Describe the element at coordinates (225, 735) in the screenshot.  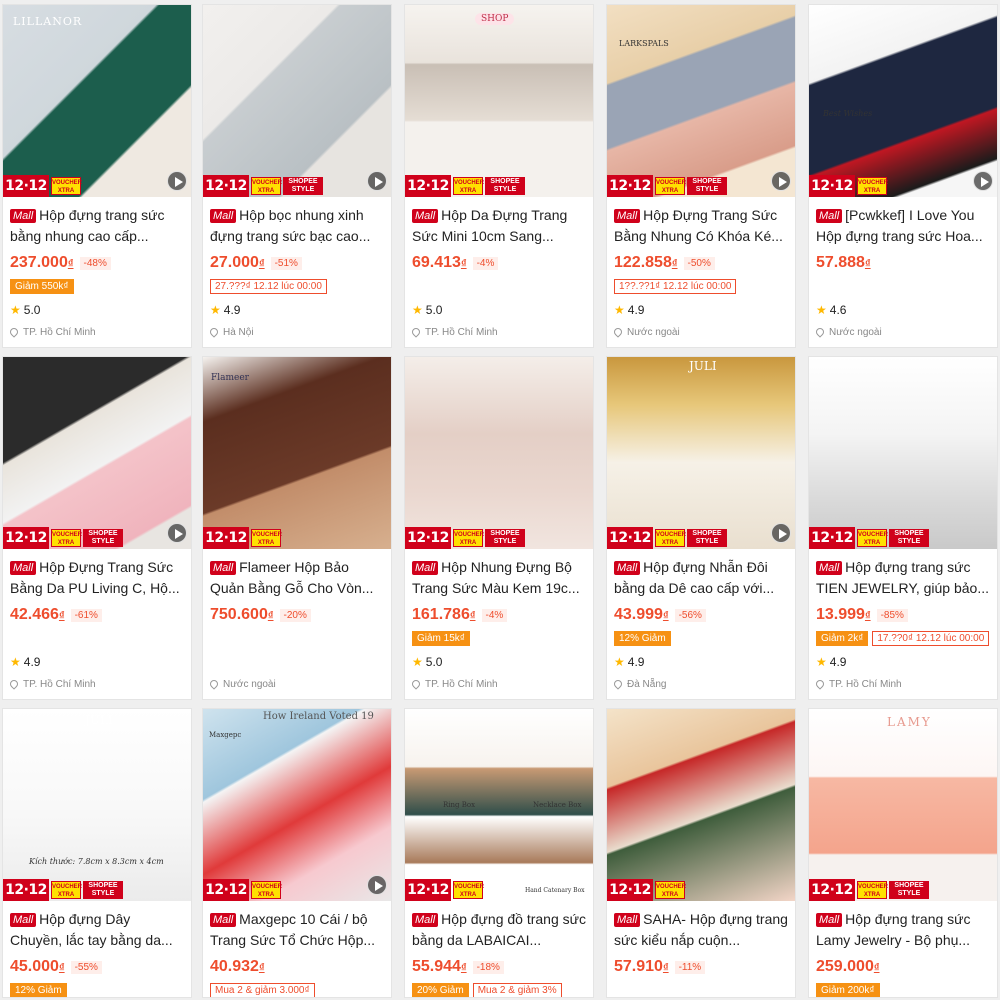
I see `image-overlay-text: Maxgepc` at that location.